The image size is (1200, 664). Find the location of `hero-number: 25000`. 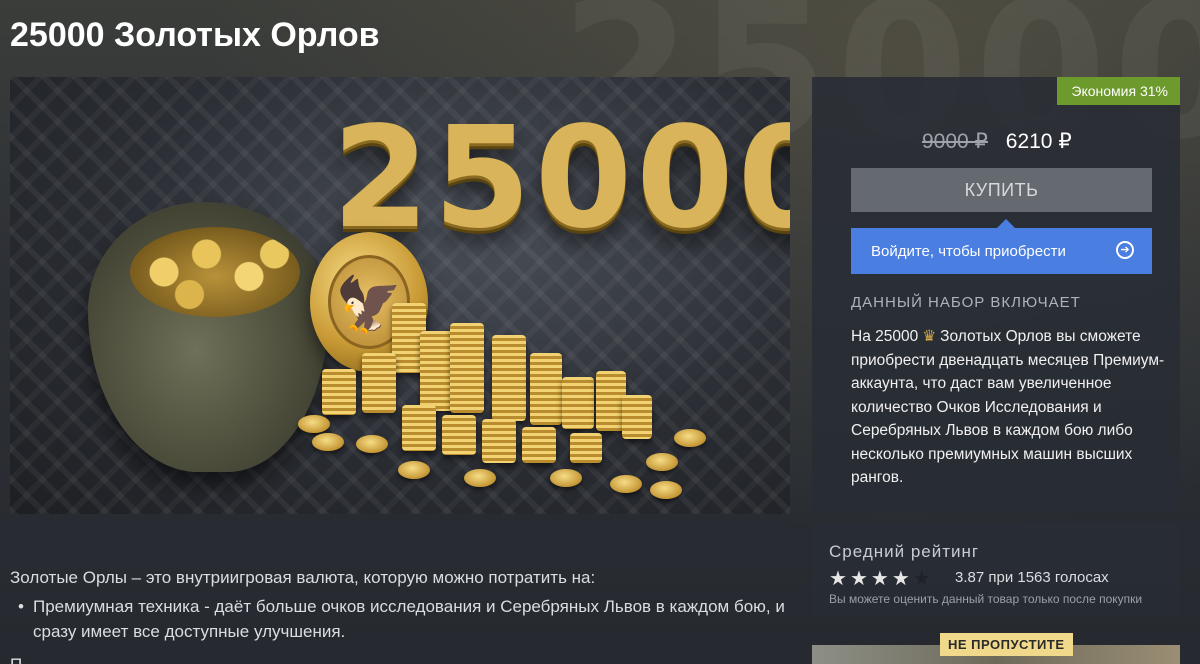

hero-number: 25000 is located at coordinates (561, 178).